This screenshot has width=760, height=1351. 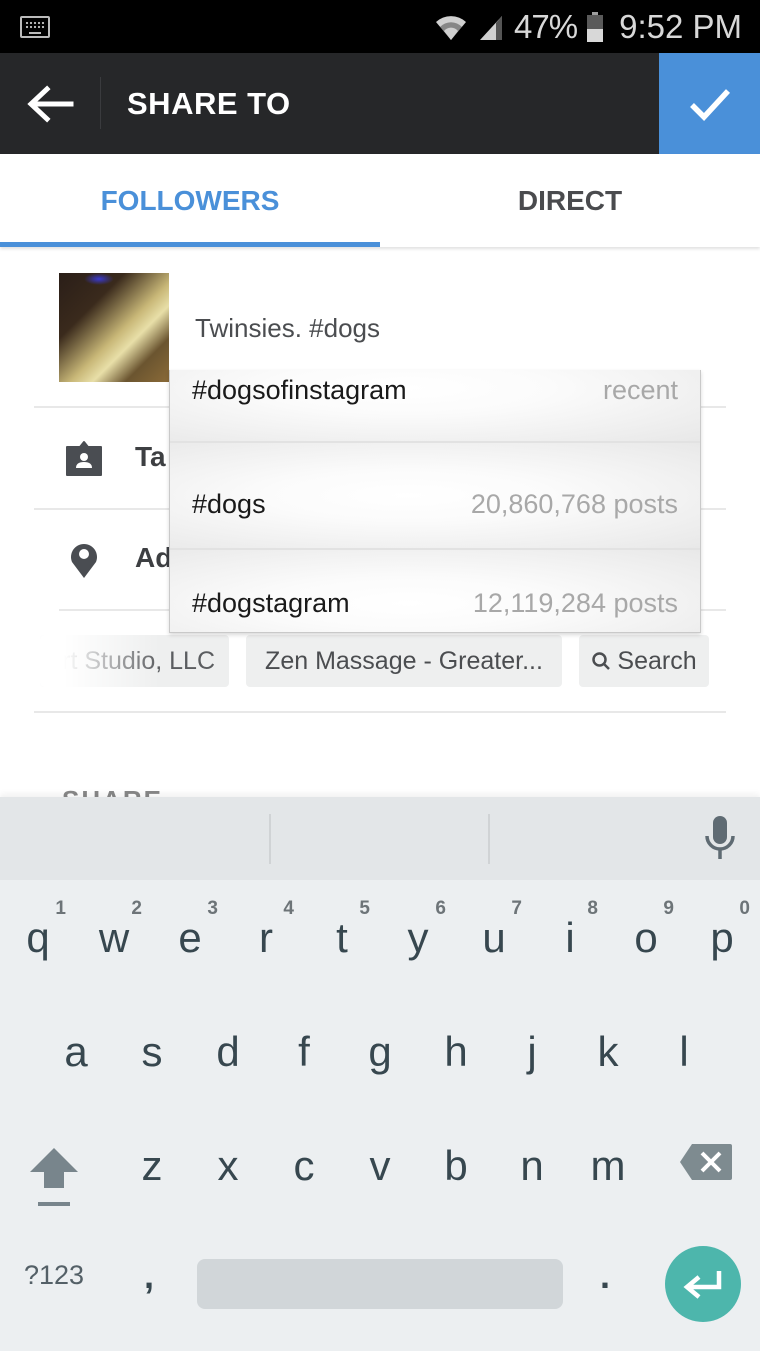 I want to click on key-w: 2w, so click(x=114, y=934).